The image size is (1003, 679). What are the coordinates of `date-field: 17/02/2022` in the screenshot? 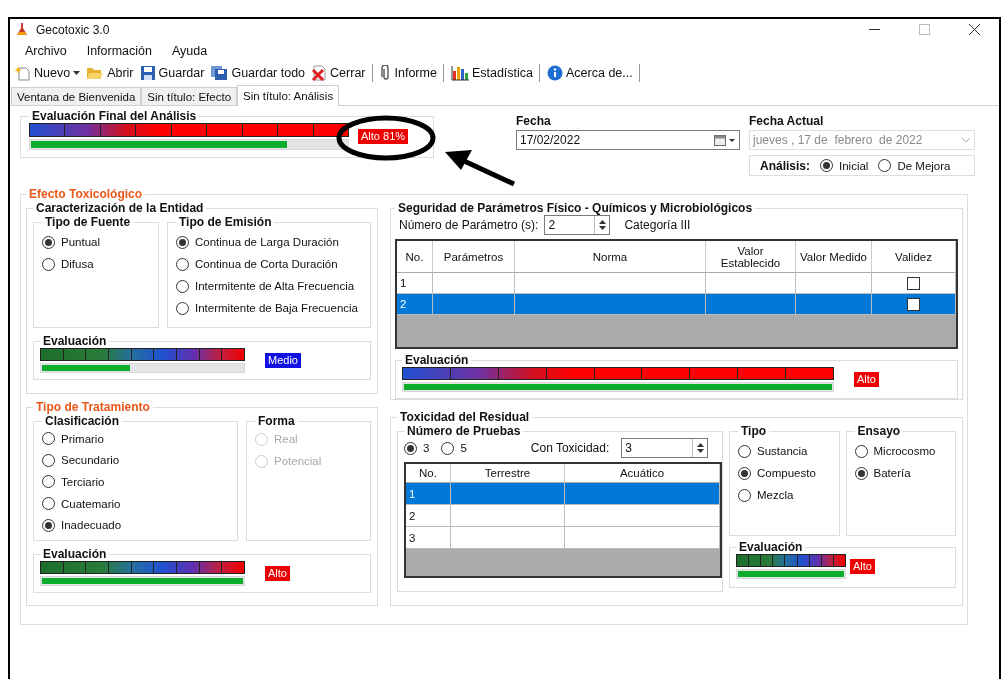 It's located at (628, 140).